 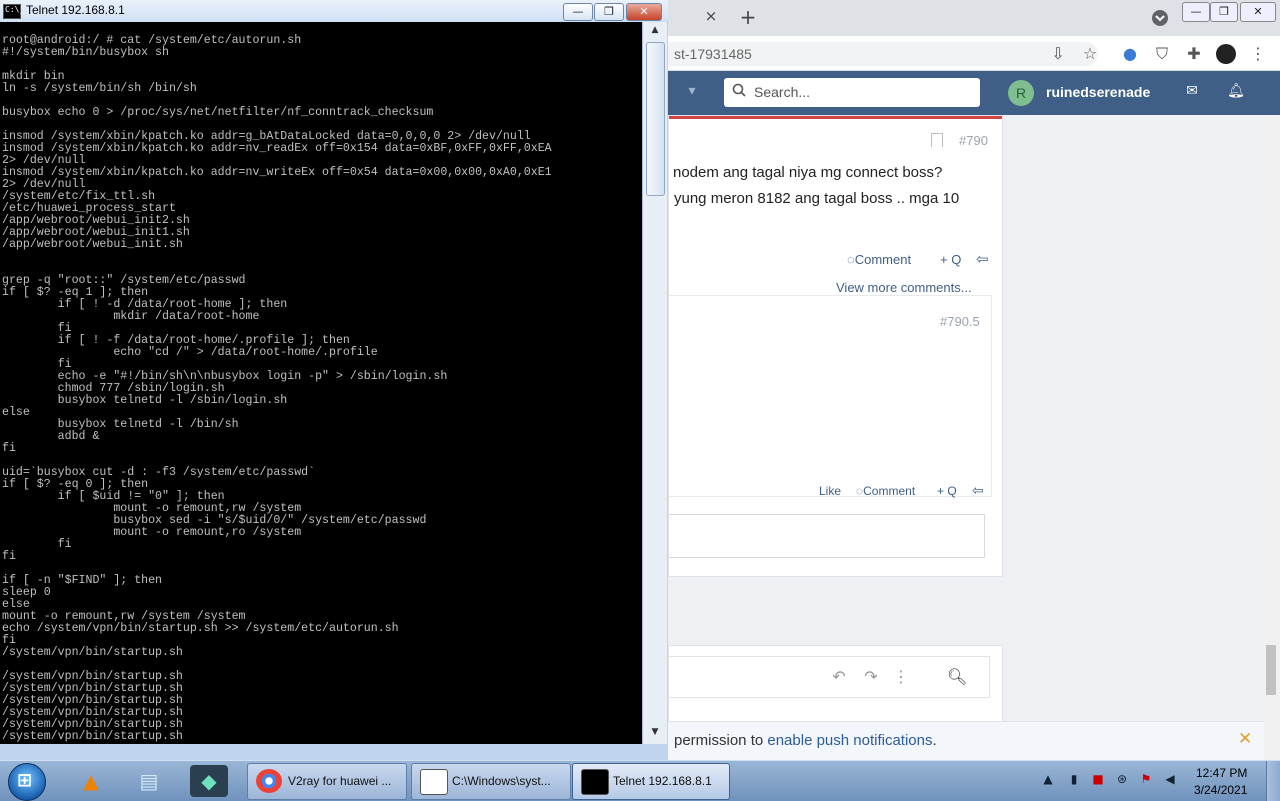 I want to click on telnet-title: Telnet 192.168.8.1, so click(x=75, y=10).